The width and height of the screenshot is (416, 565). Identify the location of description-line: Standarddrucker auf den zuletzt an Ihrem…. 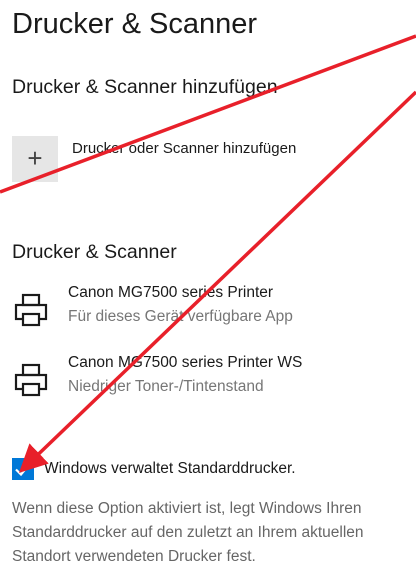
(188, 532).